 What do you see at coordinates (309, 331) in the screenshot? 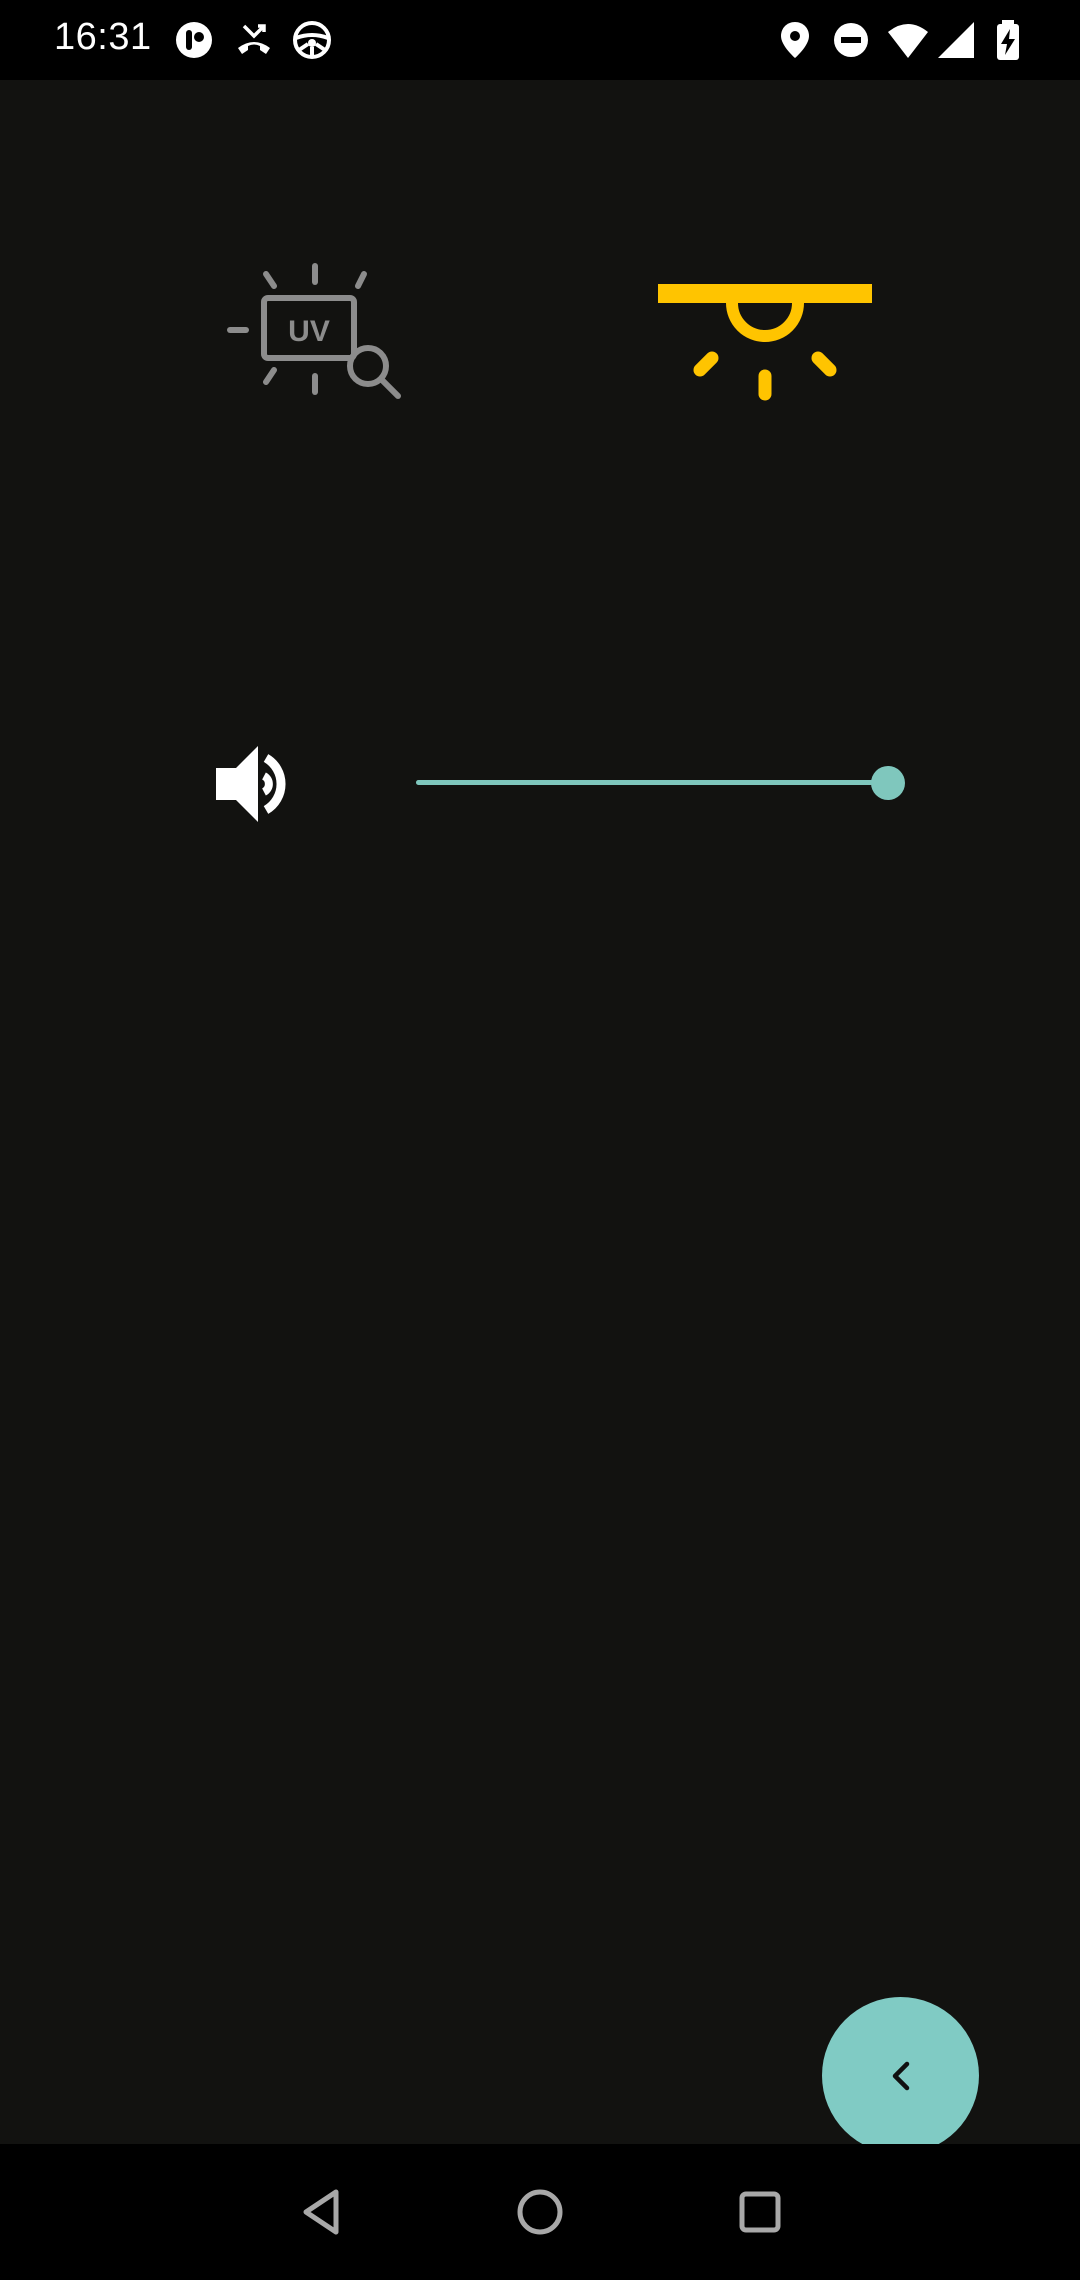
I see `uv-label: UV` at bounding box center [309, 331].